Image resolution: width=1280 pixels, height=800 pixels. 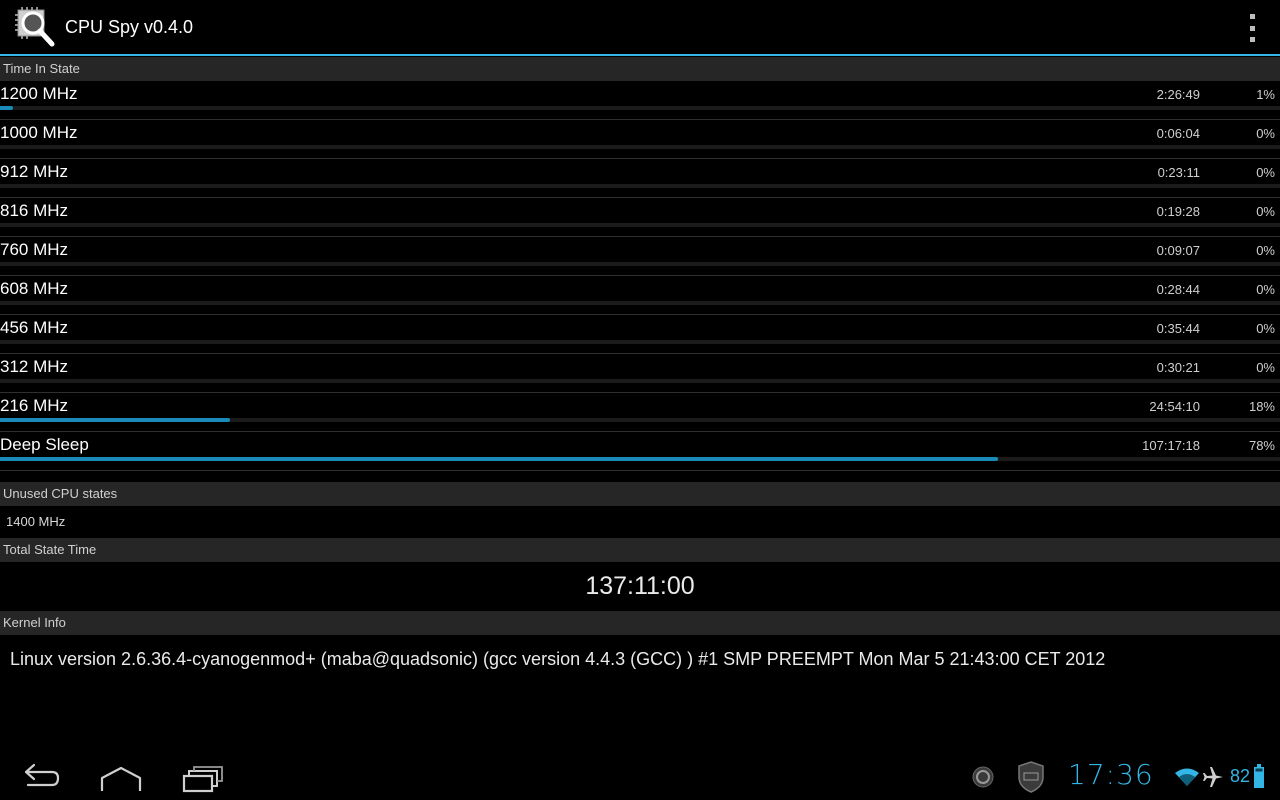 I want to click on state-row: Deep Sleep 107:17:18 78%, so click(x=640, y=451).